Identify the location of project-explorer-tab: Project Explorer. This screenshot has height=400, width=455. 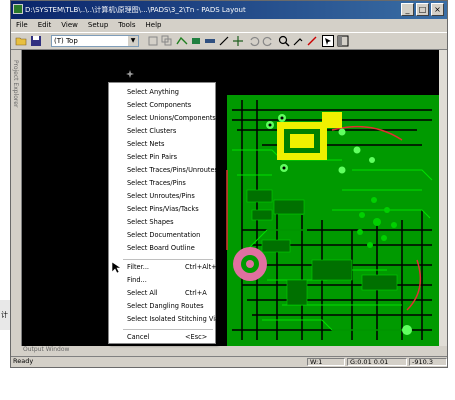
(16, 198).